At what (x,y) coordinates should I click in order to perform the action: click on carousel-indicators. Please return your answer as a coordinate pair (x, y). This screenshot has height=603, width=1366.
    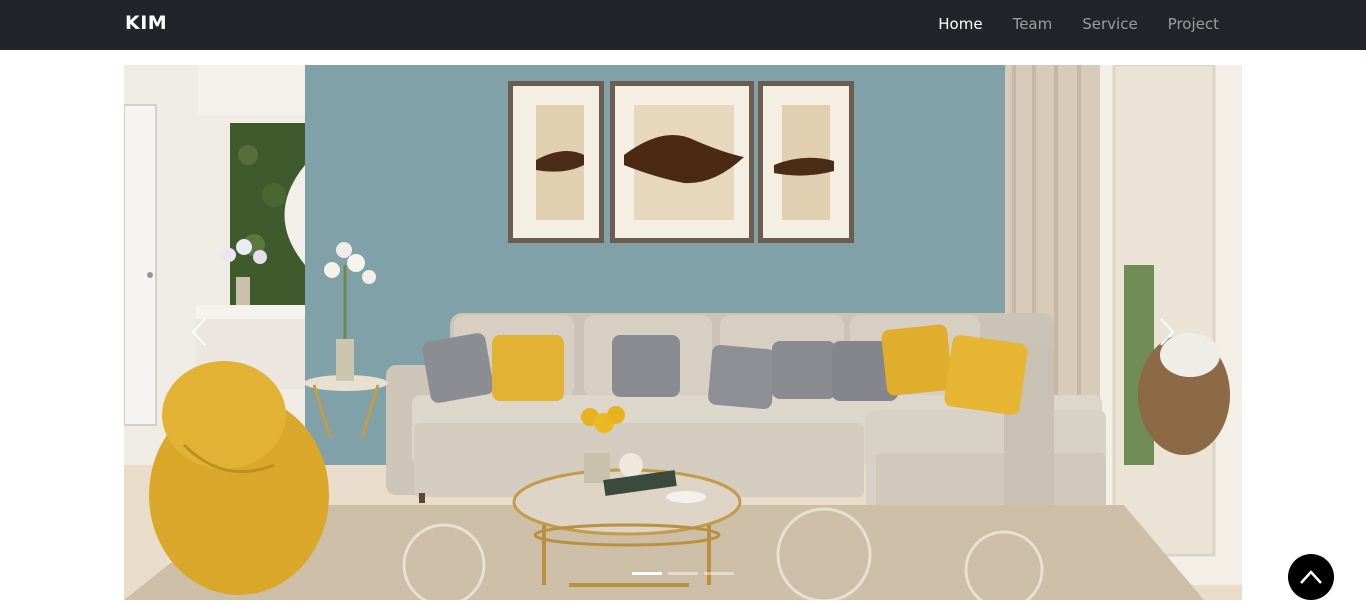
    Looking at the image, I should click on (683, 573).